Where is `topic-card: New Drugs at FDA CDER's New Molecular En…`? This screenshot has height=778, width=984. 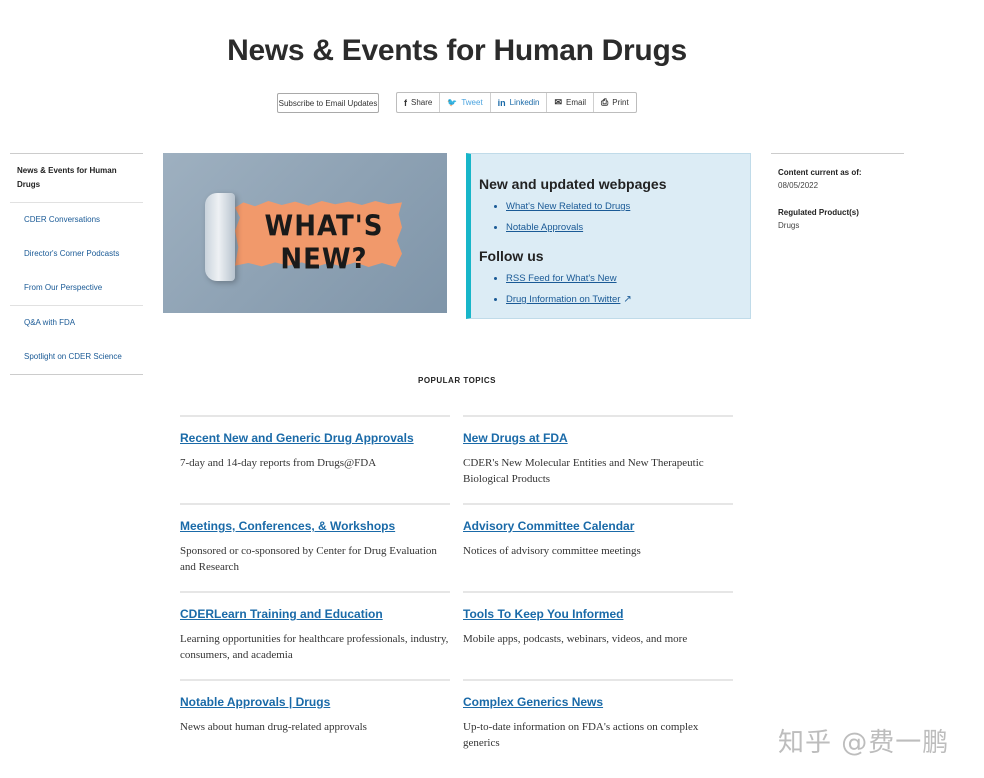
topic-card: New Drugs at FDA CDER's New Molecular En… is located at coordinates (598, 451).